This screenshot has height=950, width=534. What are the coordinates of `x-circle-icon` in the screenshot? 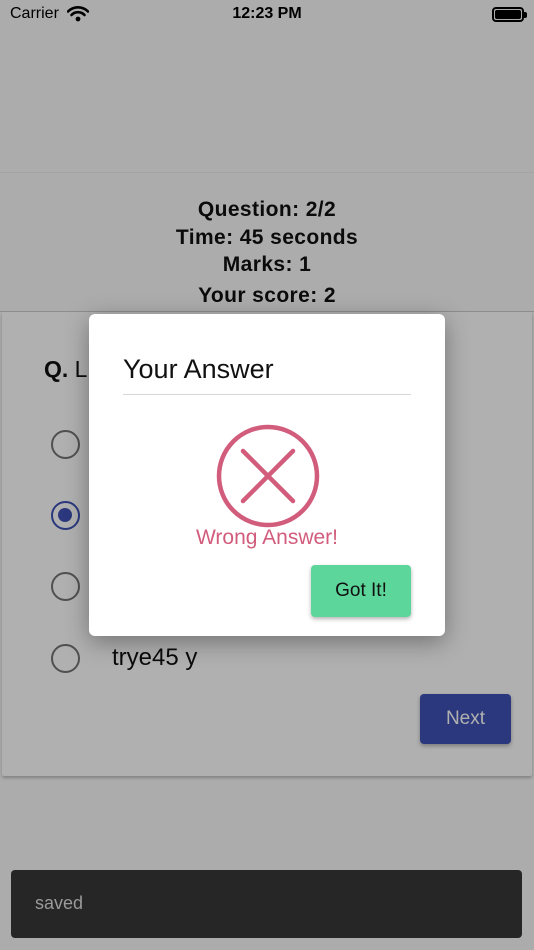 It's located at (268, 476).